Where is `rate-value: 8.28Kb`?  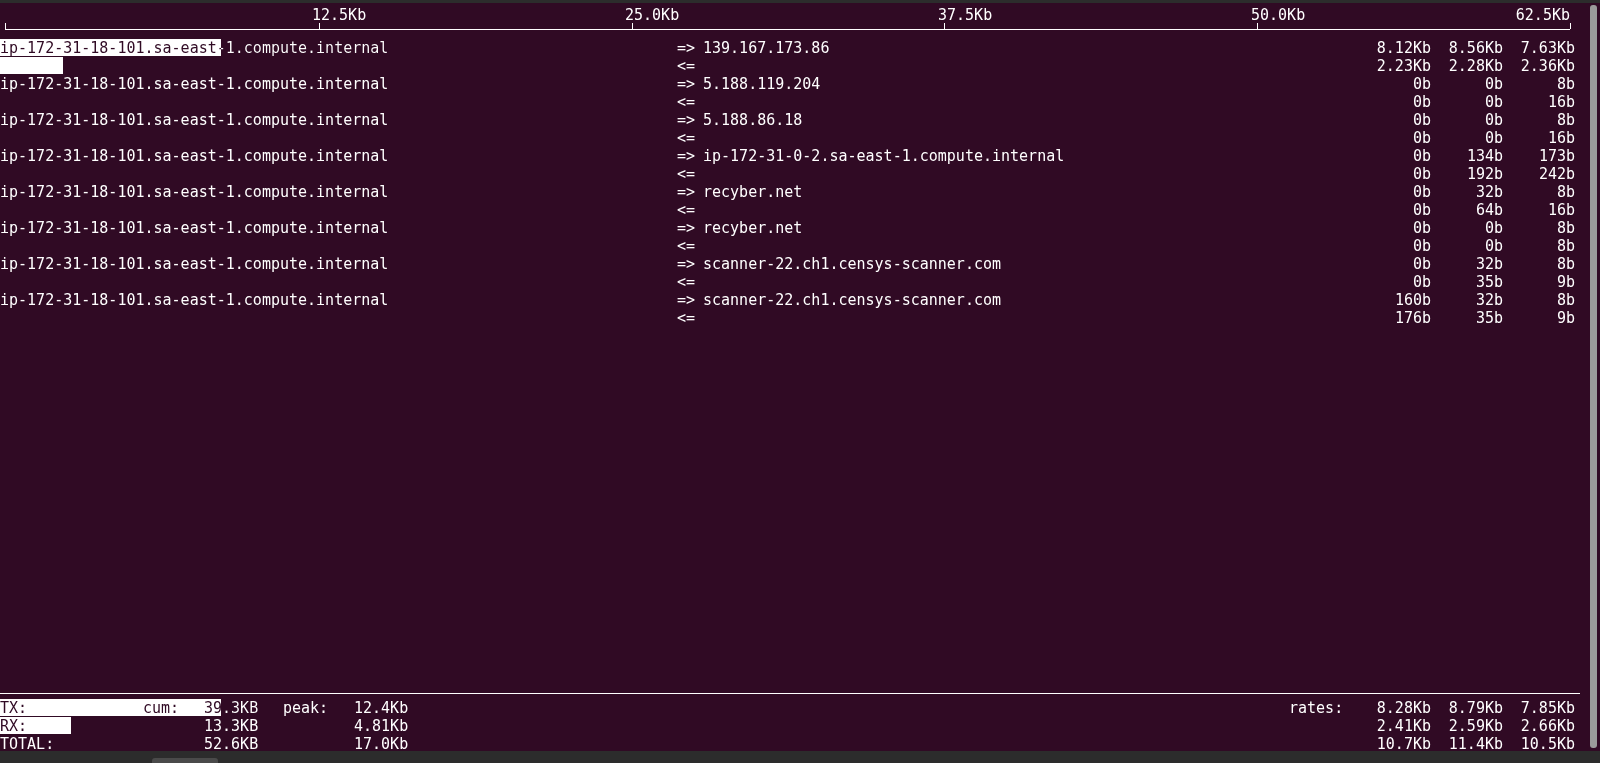
rate-value: 8.28Kb is located at coordinates (1403, 708).